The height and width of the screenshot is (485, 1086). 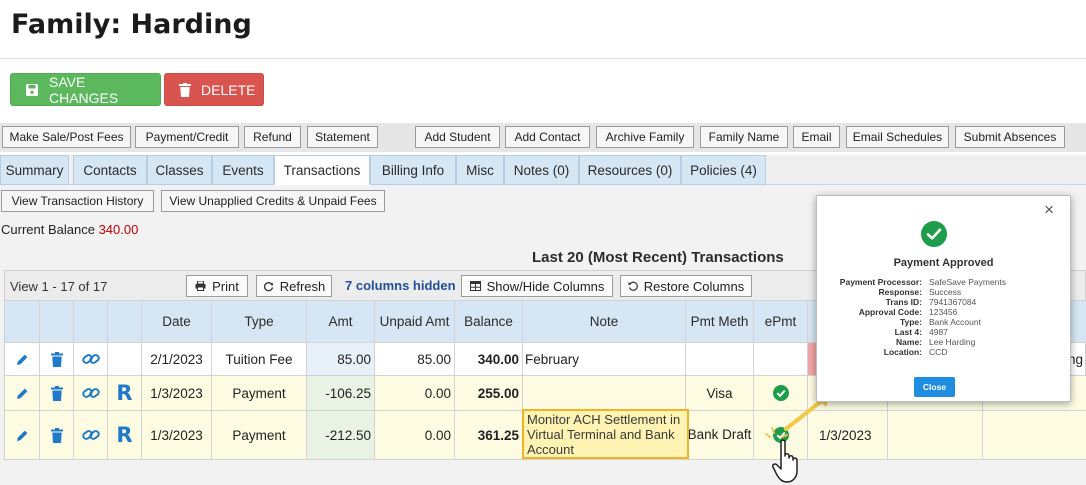 What do you see at coordinates (415, 359) in the screenshot?
I see `table-row-1-unpaid: 85.00` at bounding box center [415, 359].